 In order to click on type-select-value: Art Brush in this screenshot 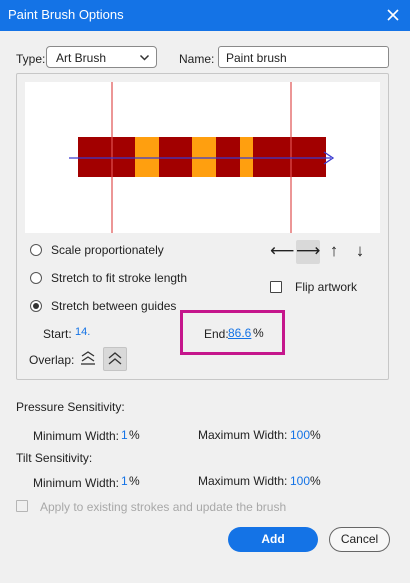, I will do `click(81, 58)`.